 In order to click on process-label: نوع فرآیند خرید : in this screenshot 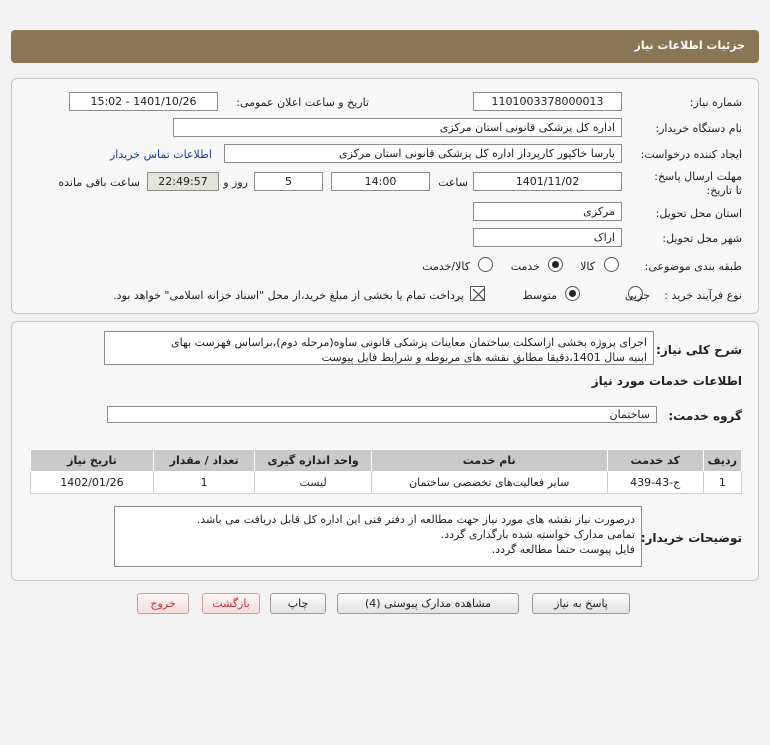, I will do `click(703, 295)`.